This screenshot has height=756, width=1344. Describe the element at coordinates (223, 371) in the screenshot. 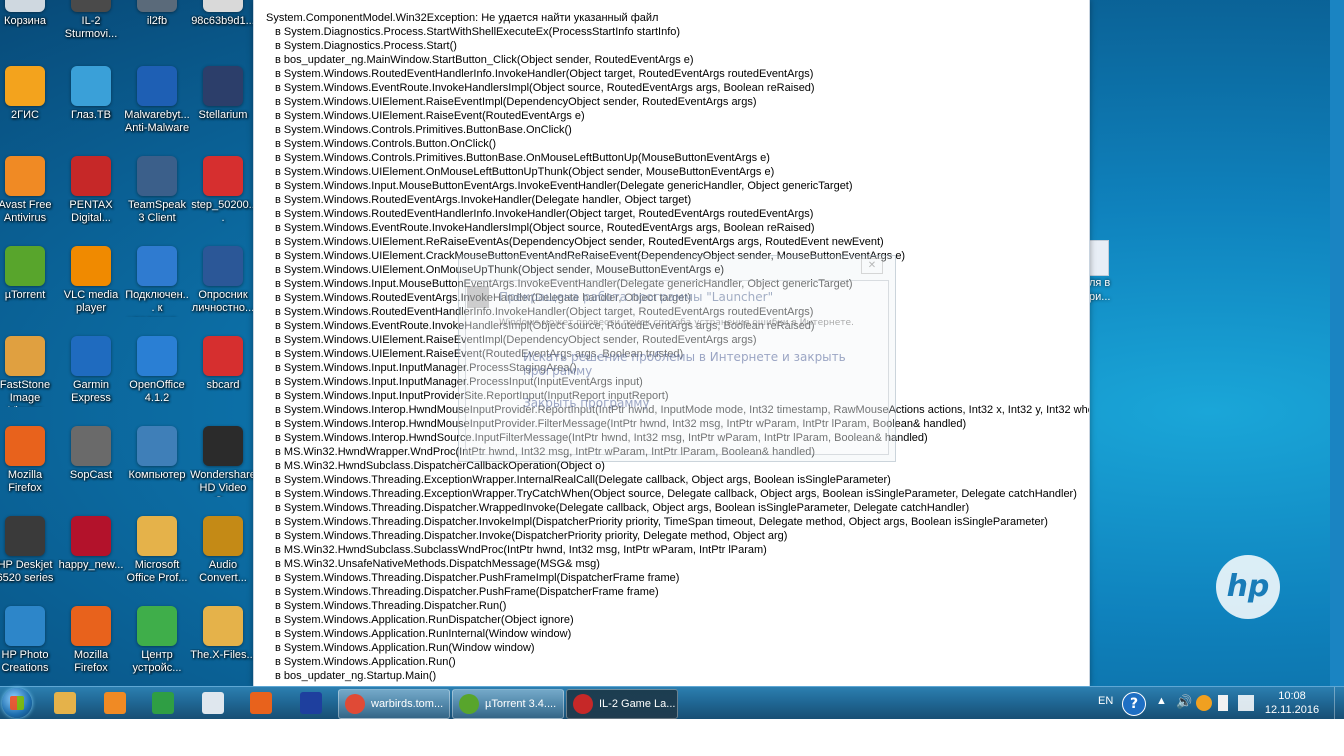

I see `desktop-icon: sbcard` at that location.